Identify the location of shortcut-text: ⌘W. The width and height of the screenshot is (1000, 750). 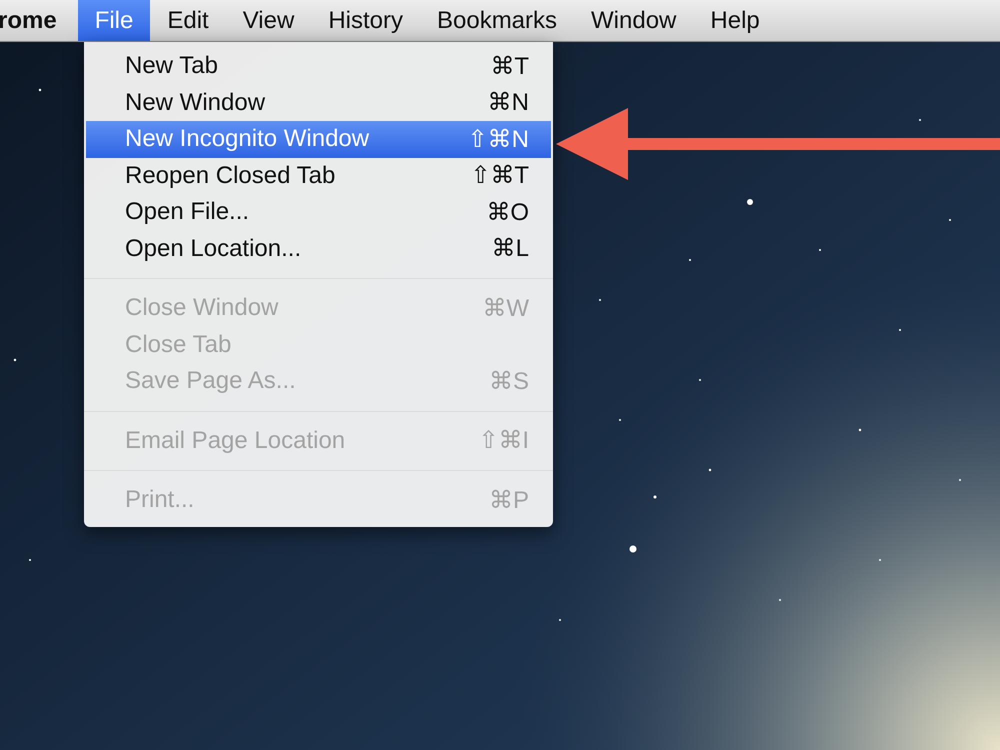
(505, 308).